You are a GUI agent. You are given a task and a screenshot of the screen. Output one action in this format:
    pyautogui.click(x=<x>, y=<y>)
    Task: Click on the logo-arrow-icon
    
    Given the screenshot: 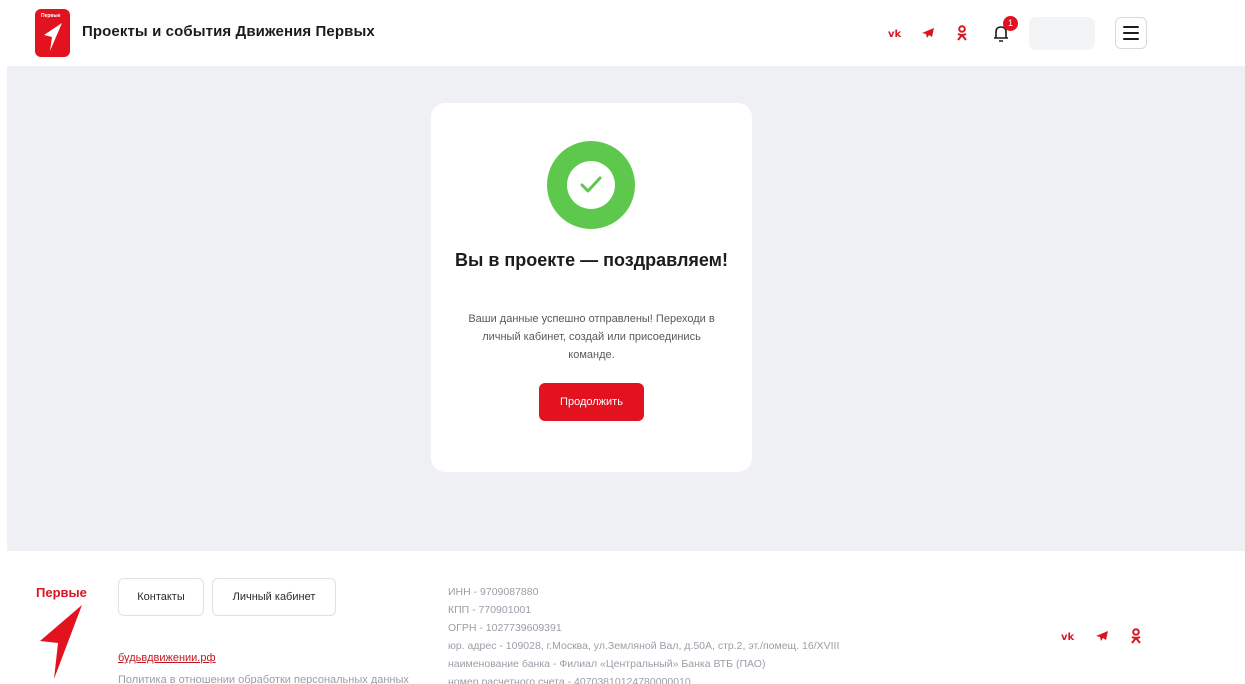 What is the action you would take?
    pyautogui.click(x=53, y=37)
    